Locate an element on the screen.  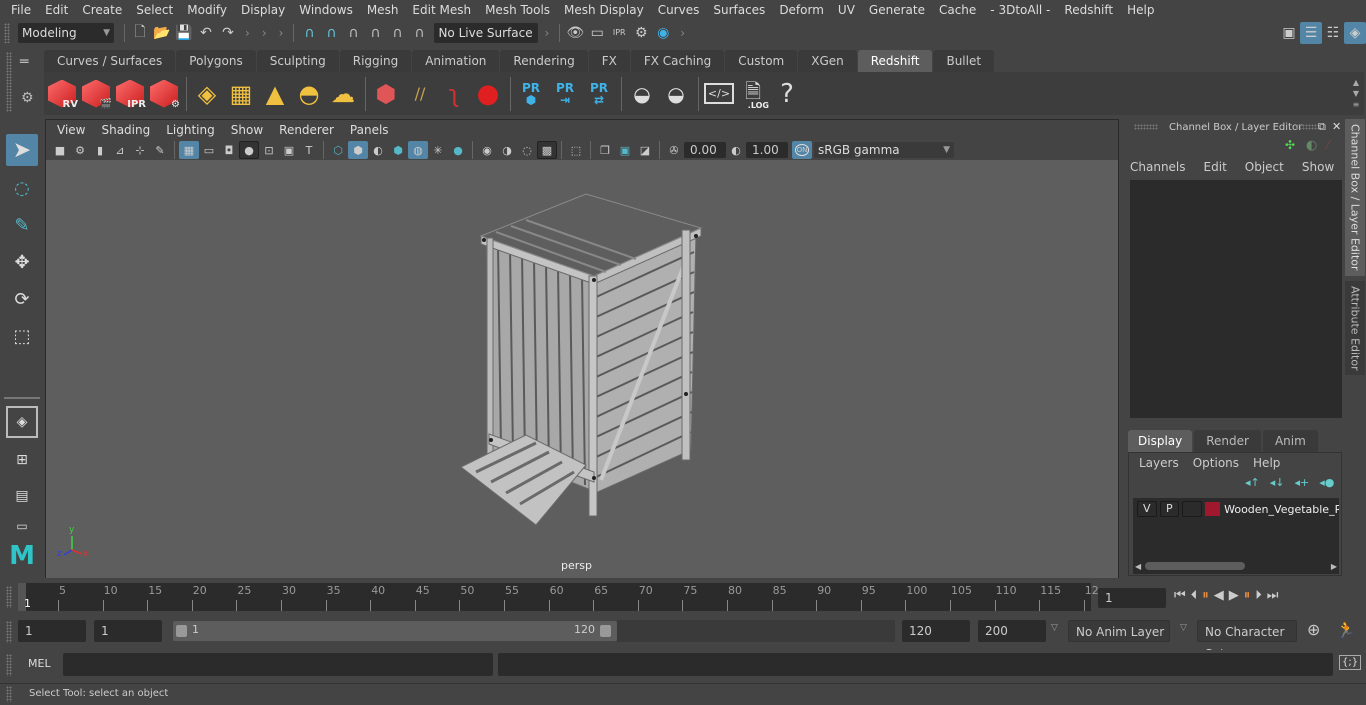
snap-grid-icon: ∩ is located at coordinates (309, 33).